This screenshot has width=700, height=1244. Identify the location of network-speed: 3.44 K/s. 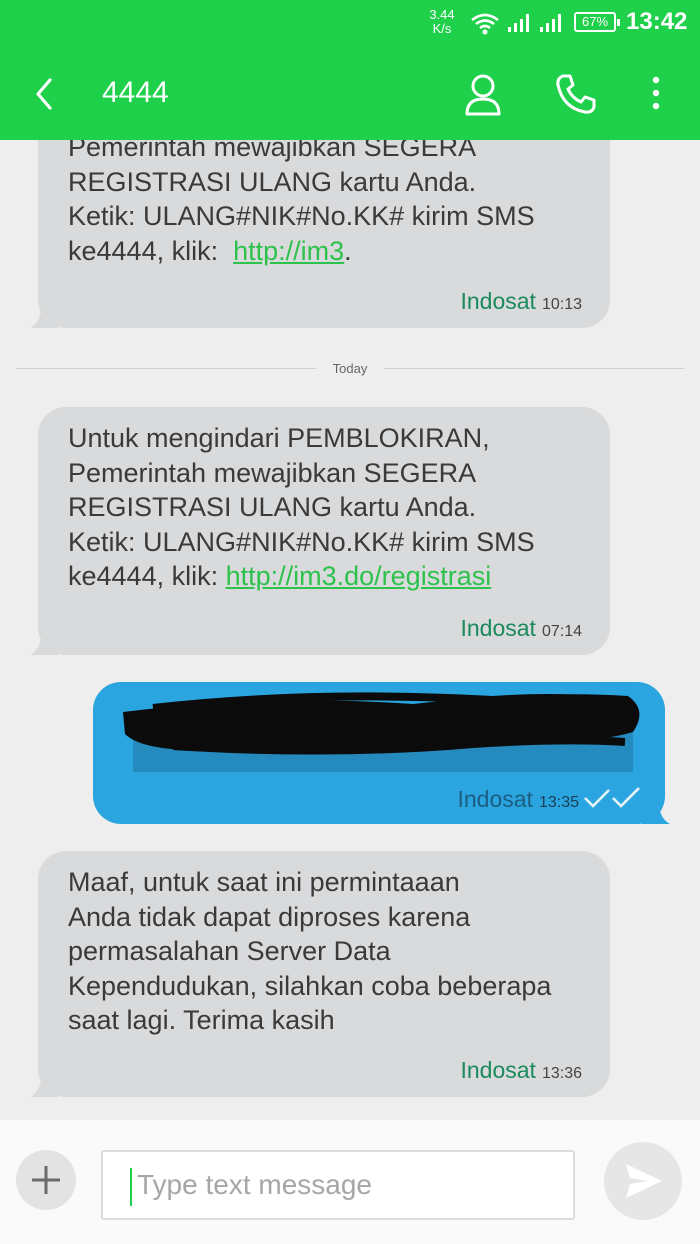
(442, 22).